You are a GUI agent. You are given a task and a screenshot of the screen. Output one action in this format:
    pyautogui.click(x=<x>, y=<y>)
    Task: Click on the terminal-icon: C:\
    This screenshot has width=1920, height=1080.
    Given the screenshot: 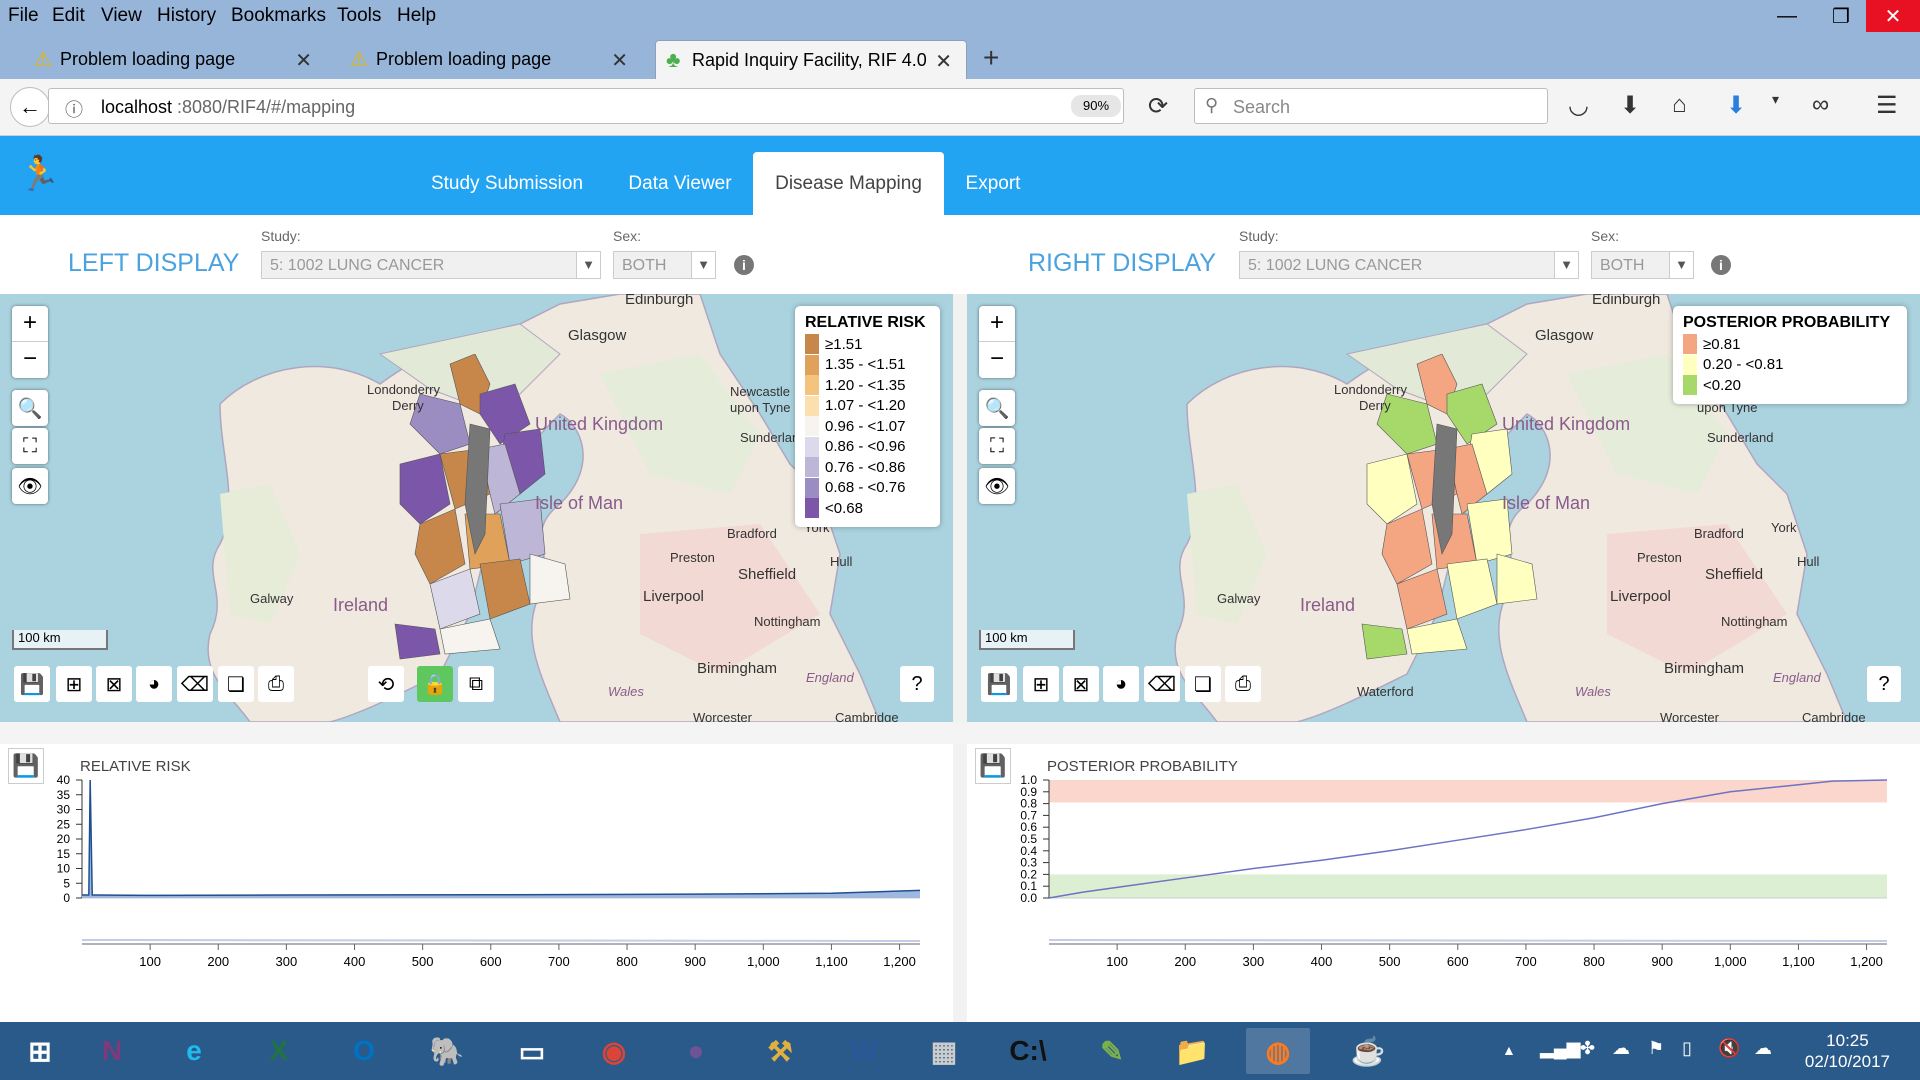 What is the action you would take?
    pyautogui.click(x=1028, y=1051)
    